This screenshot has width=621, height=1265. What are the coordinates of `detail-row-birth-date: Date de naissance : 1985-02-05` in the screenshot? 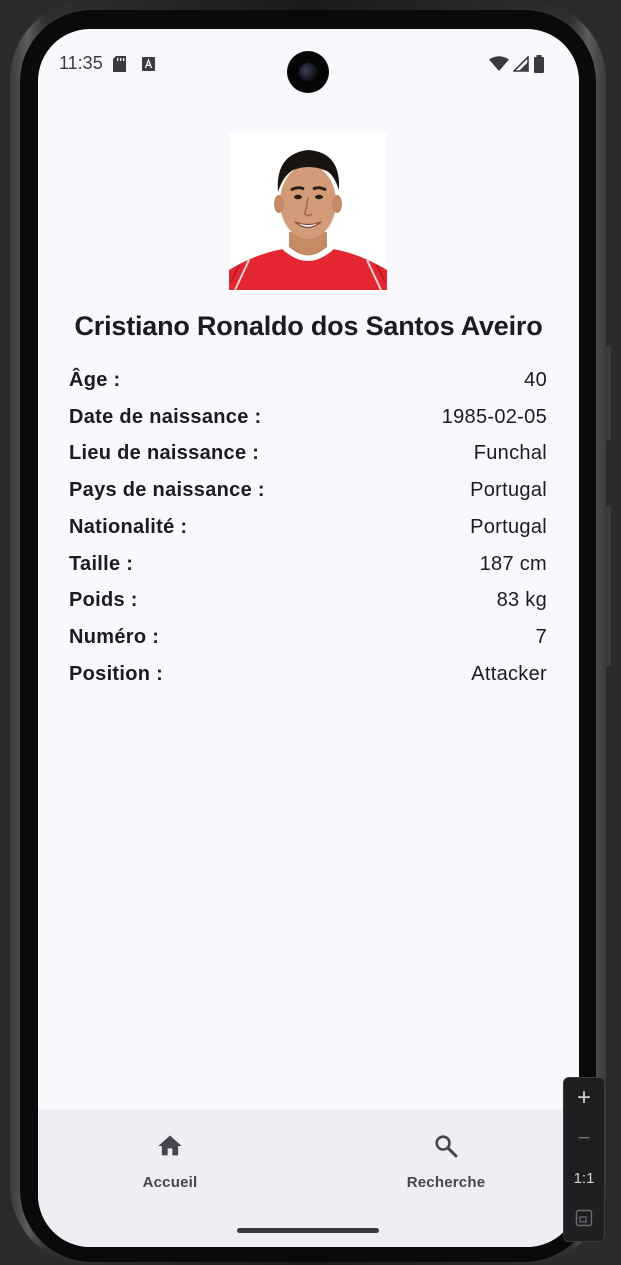 It's located at (308, 417).